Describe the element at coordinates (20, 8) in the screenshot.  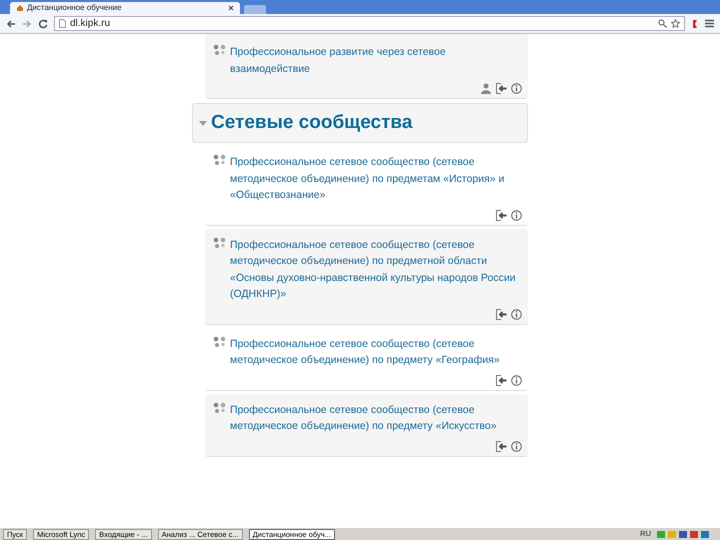
I see `house-icon` at that location.